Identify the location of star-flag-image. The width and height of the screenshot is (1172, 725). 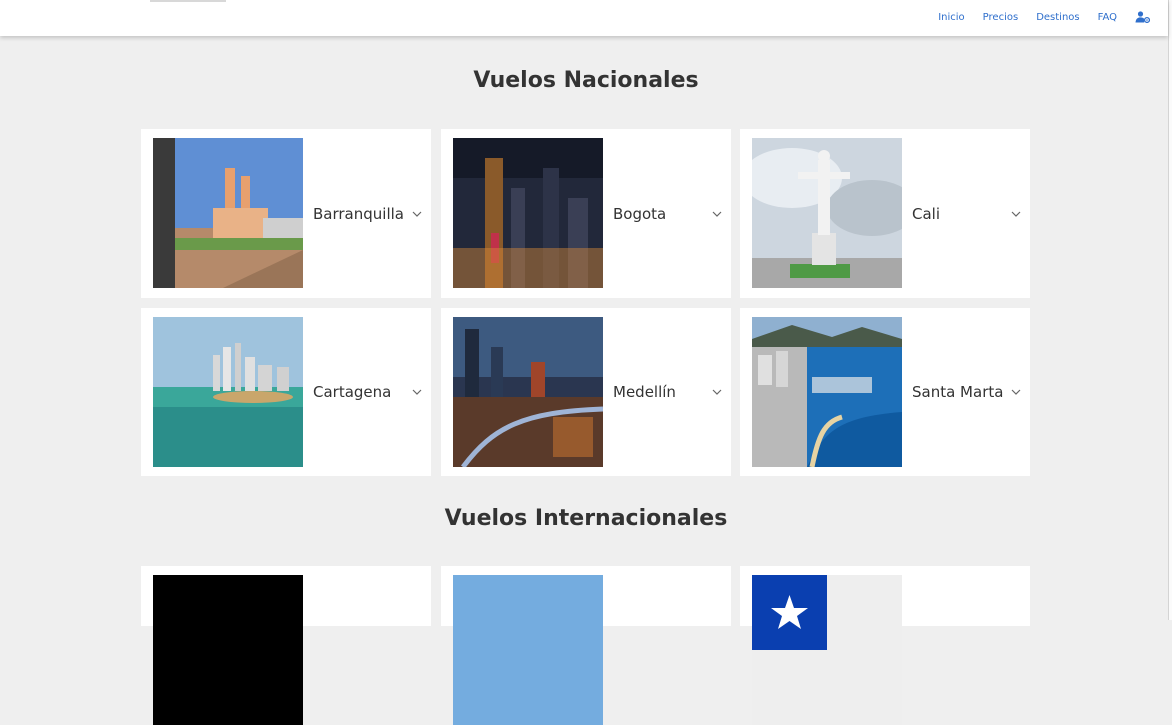
(827, 650).